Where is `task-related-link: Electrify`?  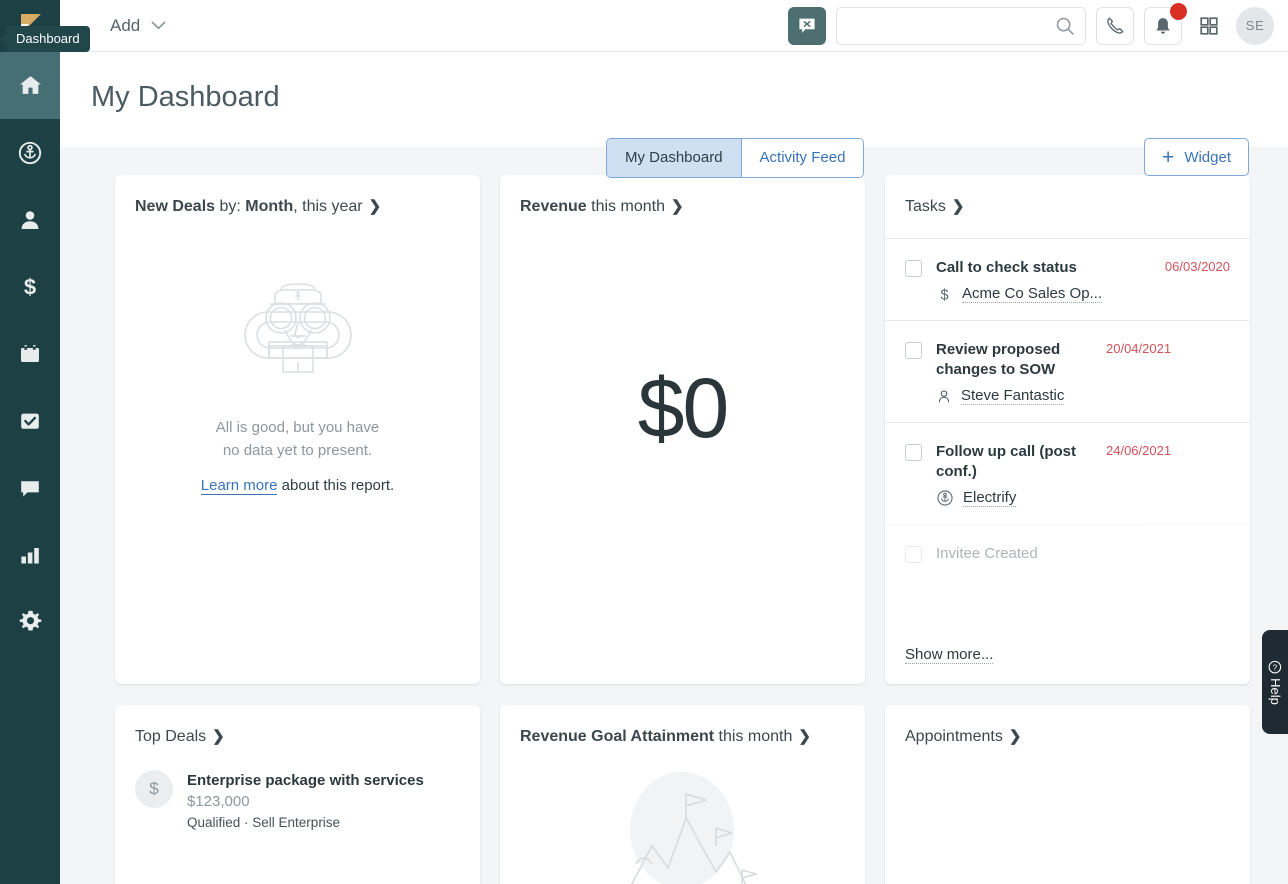
task-related-link: Electrify is located at coordinates (990, 498).